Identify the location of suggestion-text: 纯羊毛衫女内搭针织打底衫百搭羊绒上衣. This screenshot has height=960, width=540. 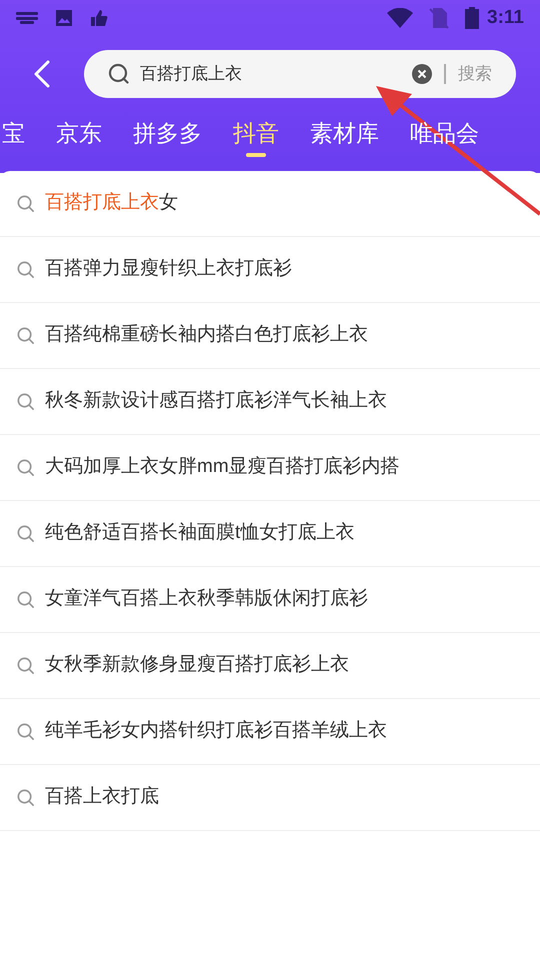
(216, 730).